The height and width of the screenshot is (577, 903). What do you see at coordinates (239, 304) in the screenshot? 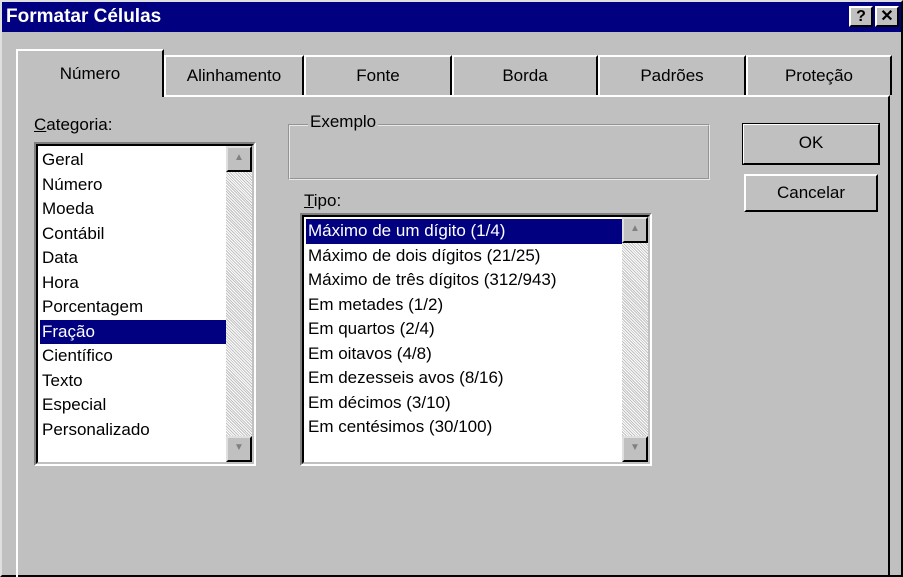
I see `category-scrollbar: ▲ ▼` at bounding box center [239, 304].